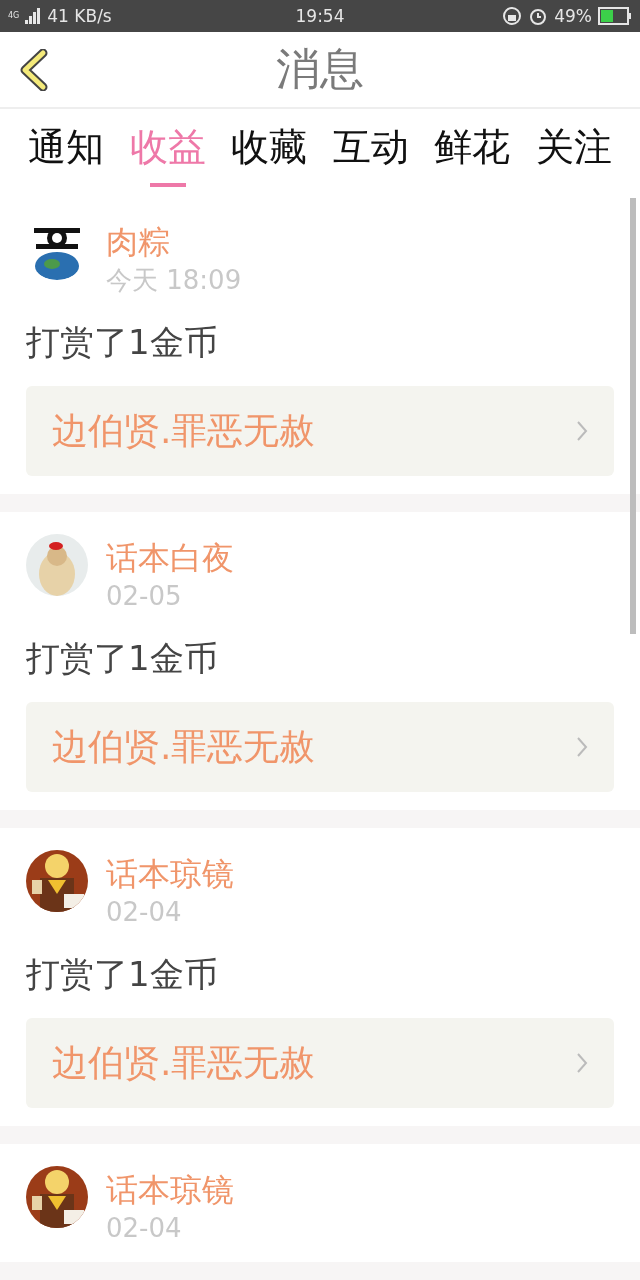  What do you see at coordinates (370, 153) in the screenshot?
I see `tab: 互动` at bounding box center [370, 153].